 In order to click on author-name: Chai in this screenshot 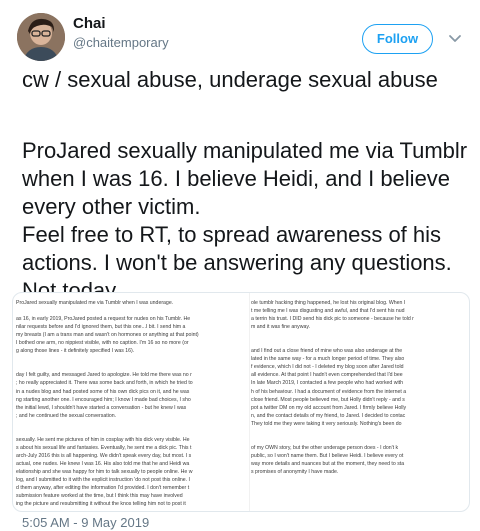, I will do `click(89, 23)`.